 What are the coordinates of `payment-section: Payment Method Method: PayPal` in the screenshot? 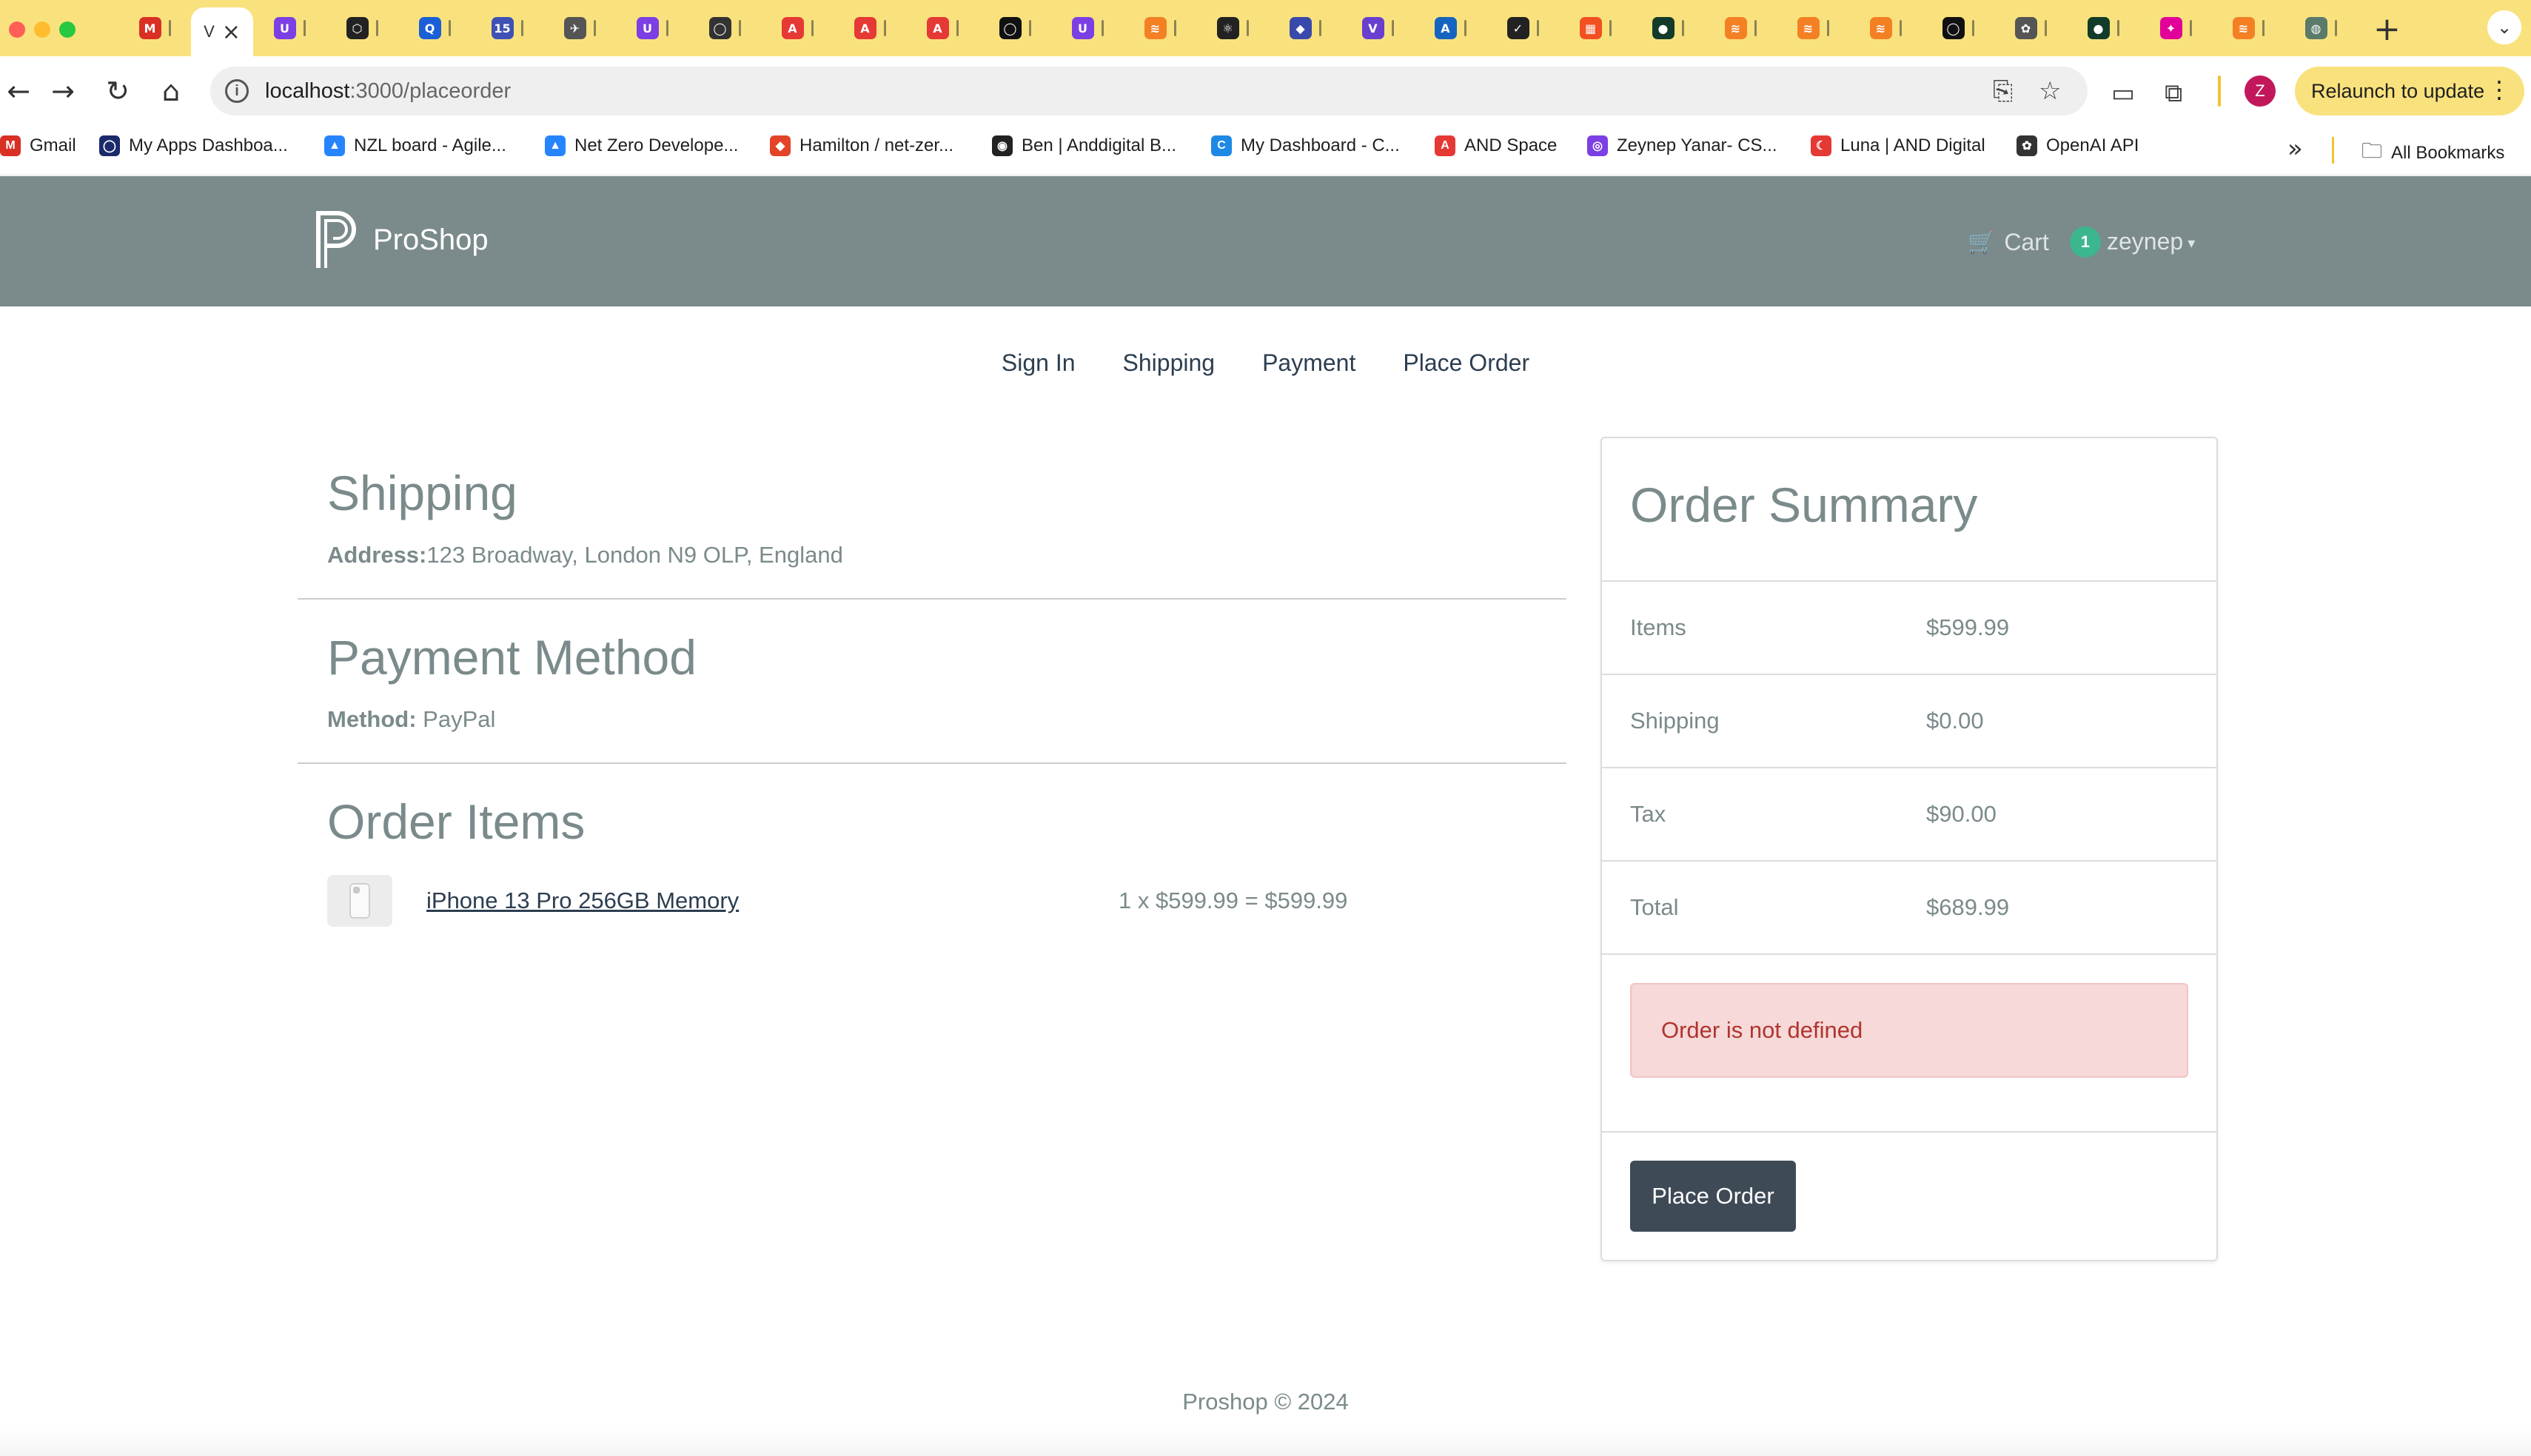 It's located at (932, 681).